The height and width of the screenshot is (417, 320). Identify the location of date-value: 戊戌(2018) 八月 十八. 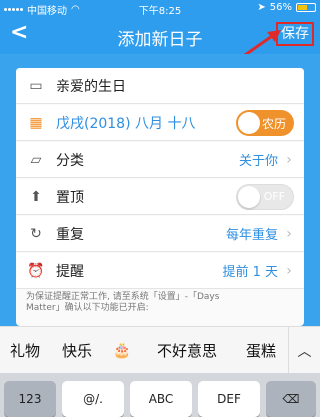
(146, 123).